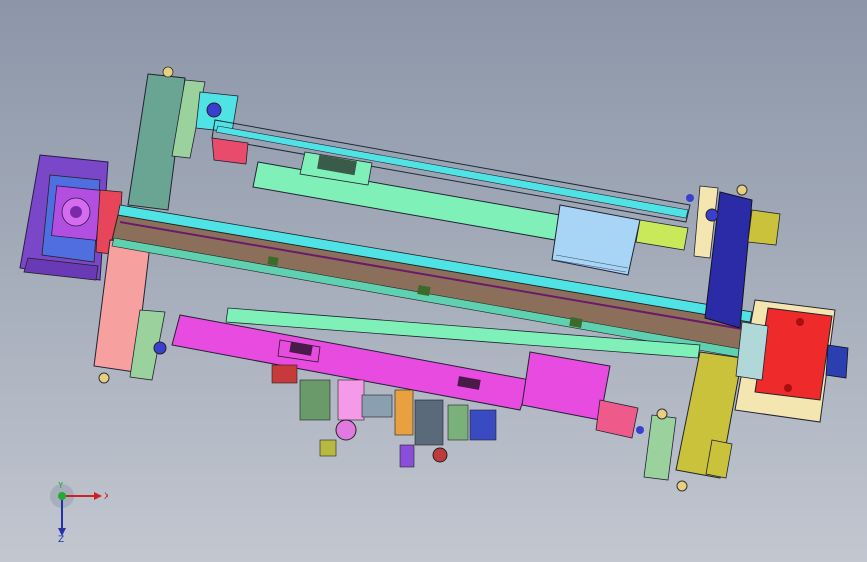 The image size is (867, 562). Describe the element at coordinates (620, 240) in the screenshot. I see `upper-right-panel` at that location.